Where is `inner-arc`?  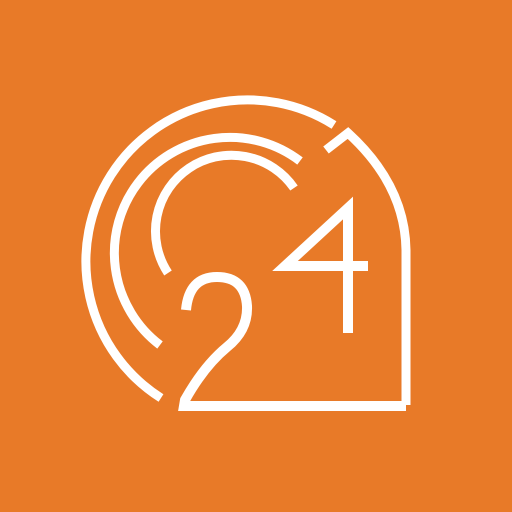 inner-arc is located at coordinates (224, 213).